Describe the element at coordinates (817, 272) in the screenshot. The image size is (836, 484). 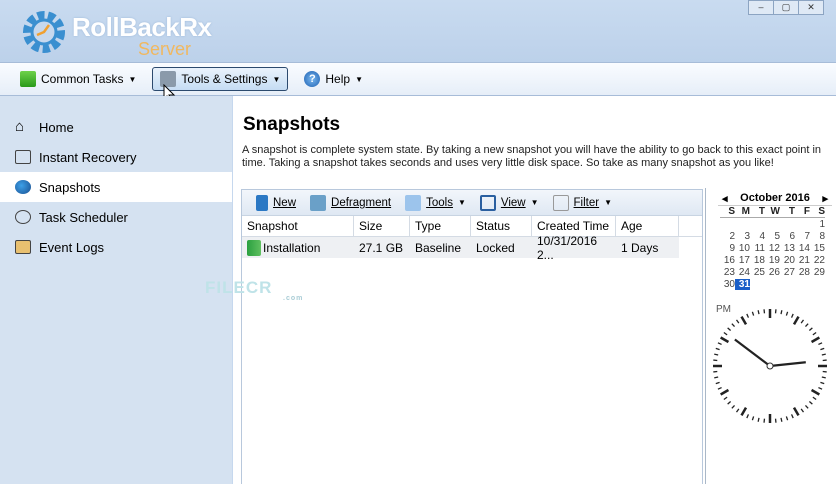
I see `calendar-day: 29` at that location.